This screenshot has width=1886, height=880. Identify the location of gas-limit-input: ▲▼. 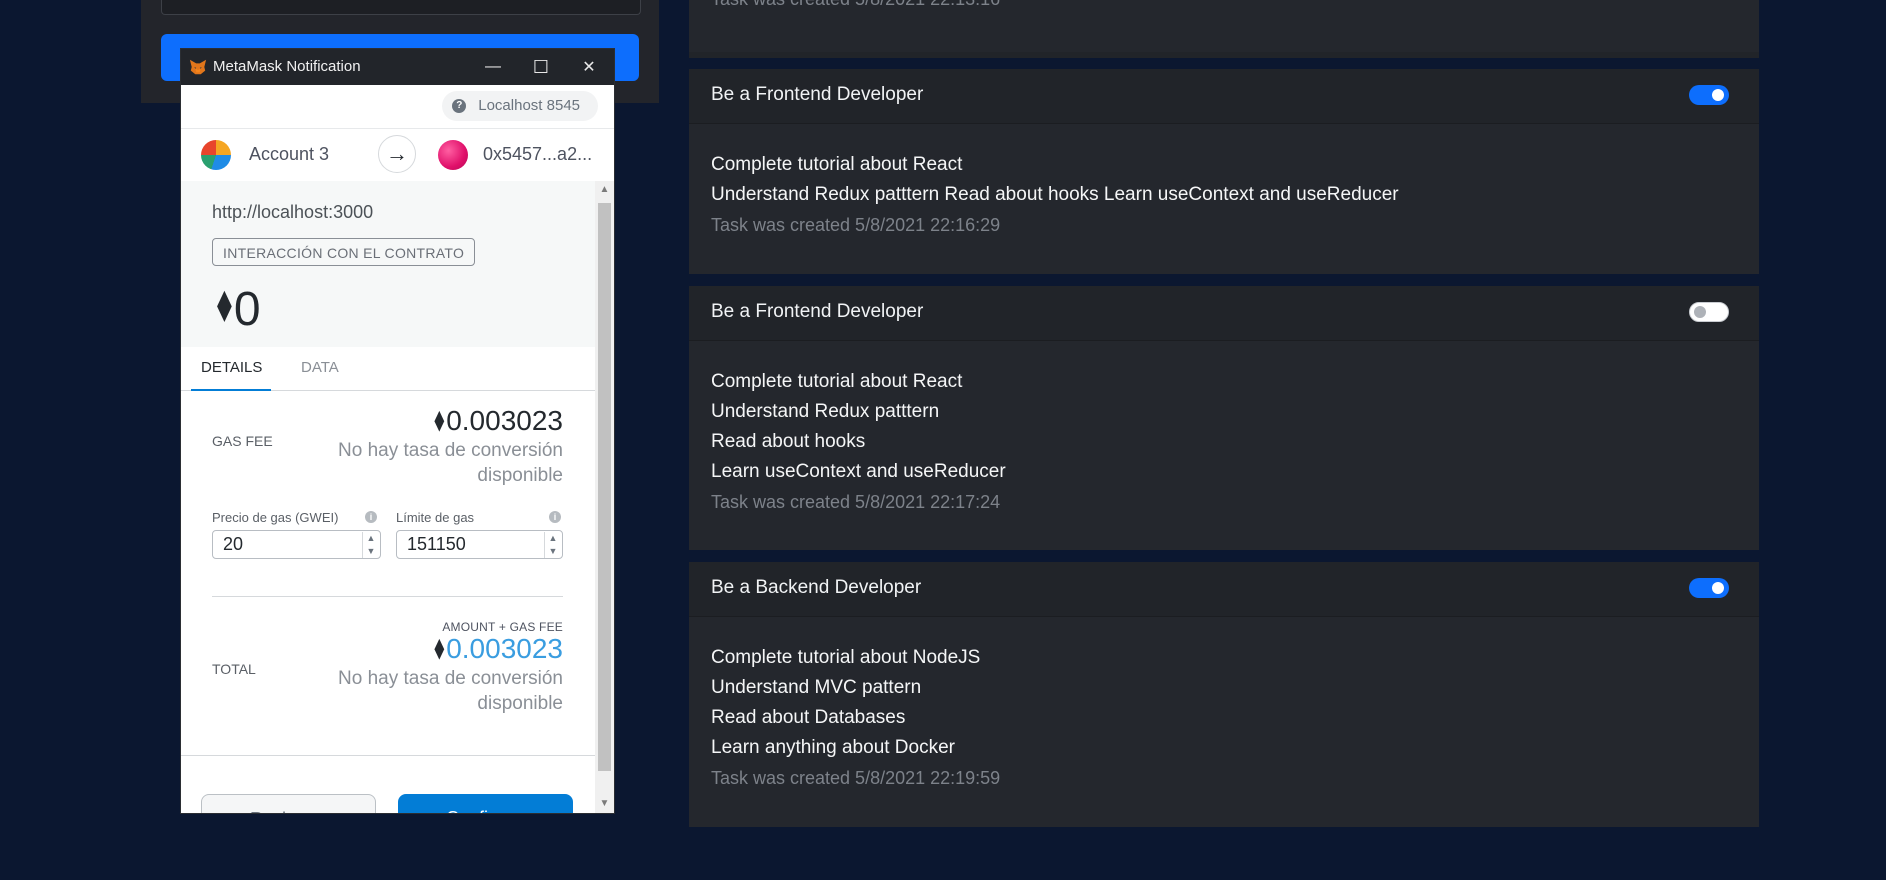
(479, 544).